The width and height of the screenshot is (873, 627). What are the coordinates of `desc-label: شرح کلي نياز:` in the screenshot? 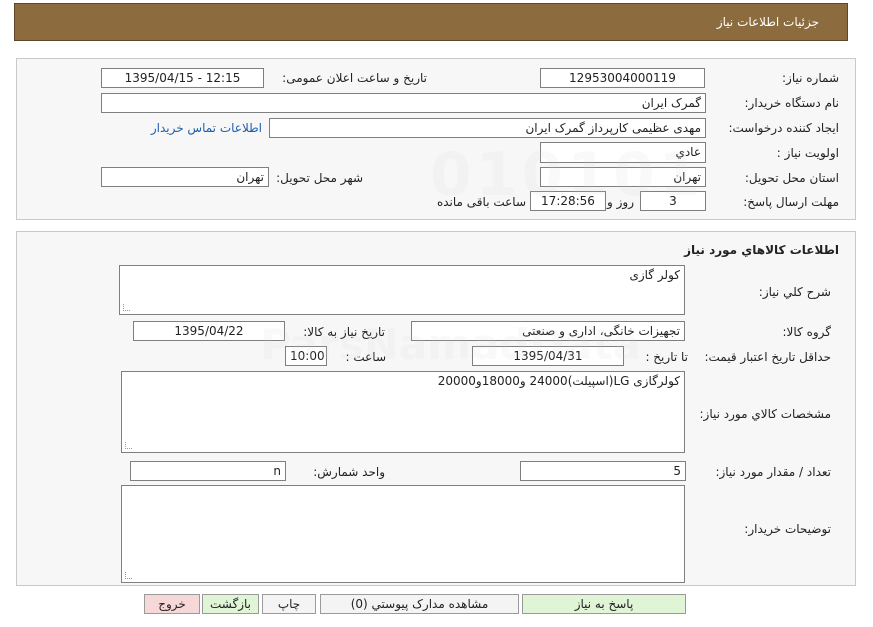 It's located at (794, 292).